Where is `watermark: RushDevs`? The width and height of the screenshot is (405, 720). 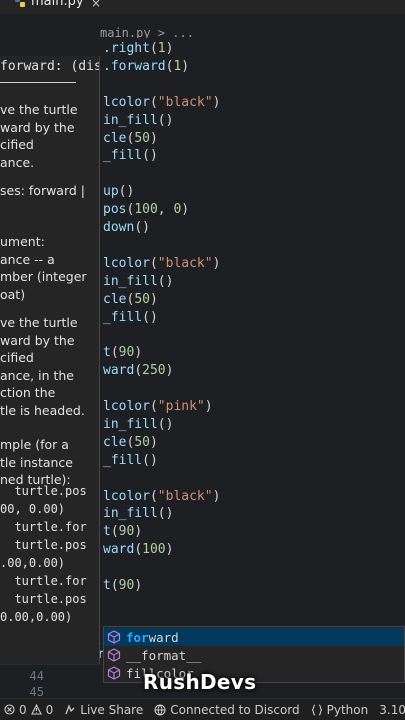
watermark: RushDevs is located at coordinates (200, 682).